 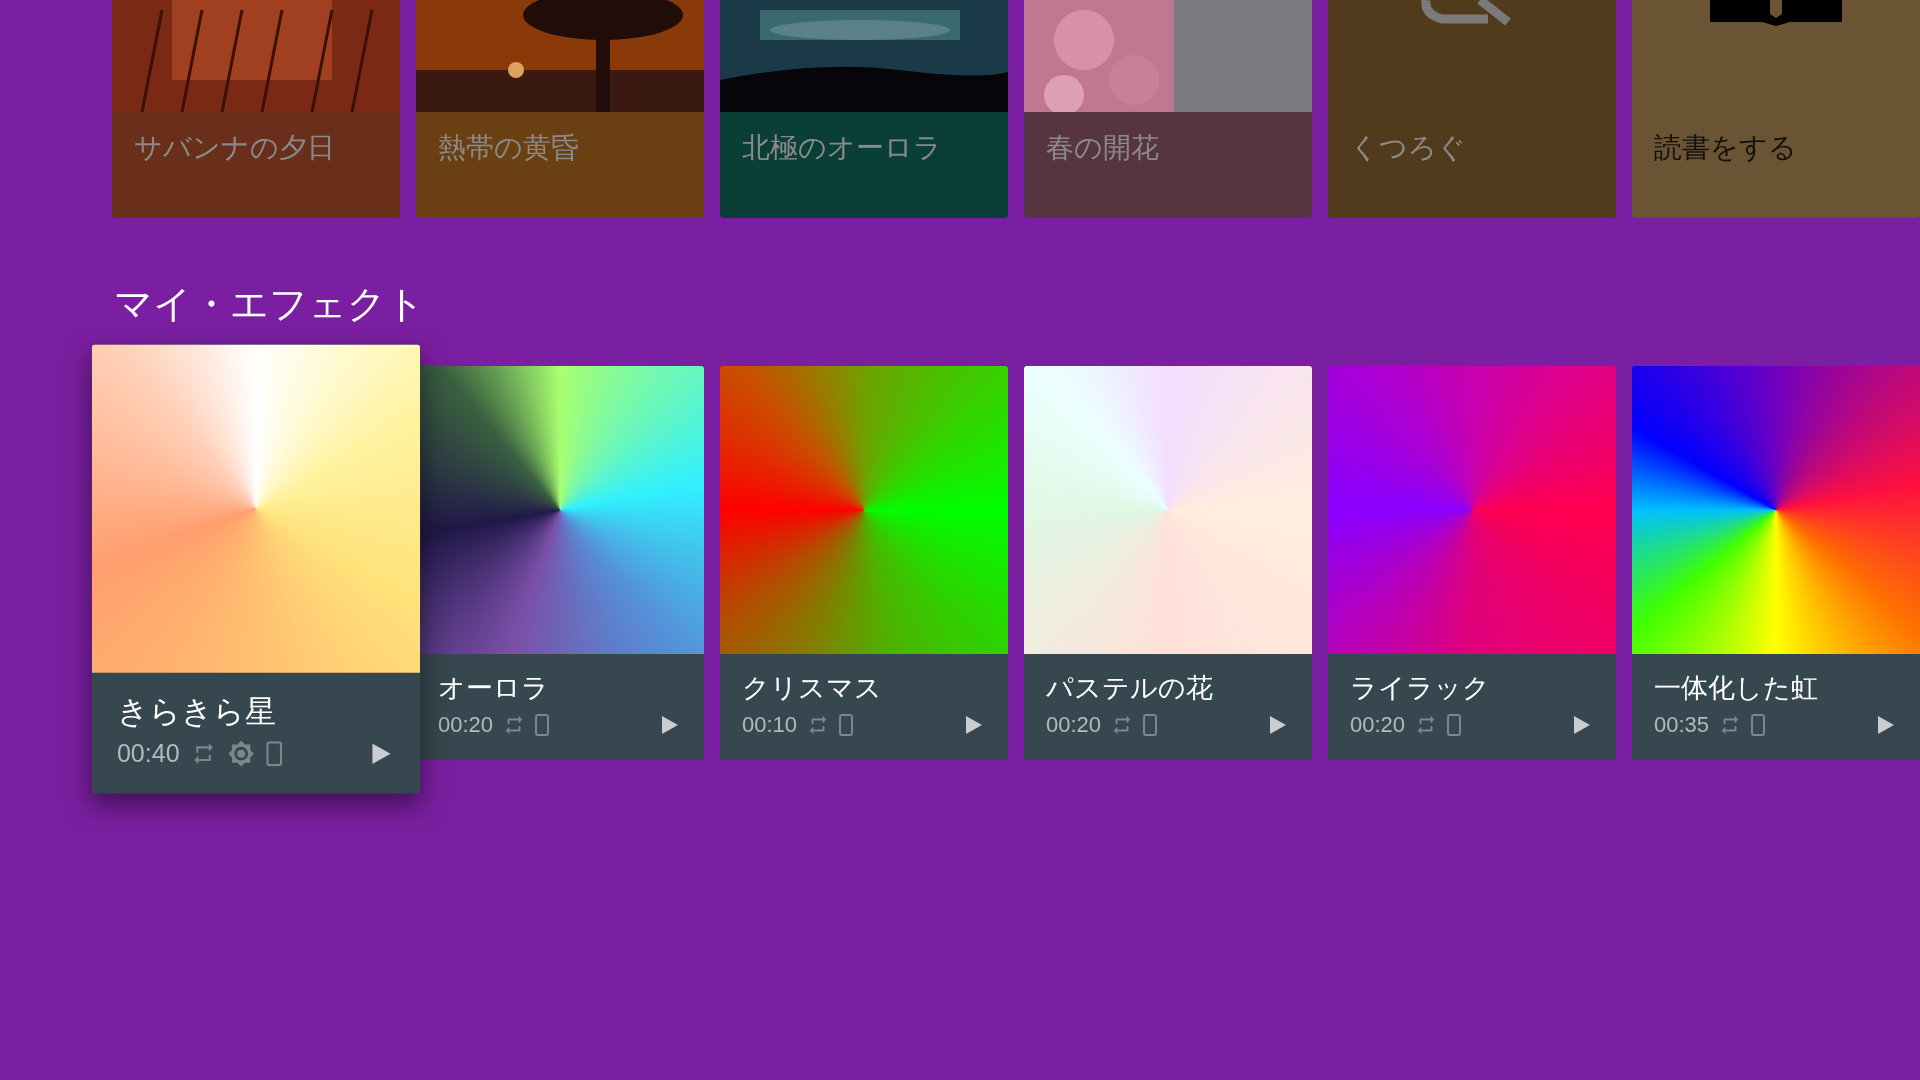 I want to click on section-title: マイ・エフェクト, so click(x=269, y=304).